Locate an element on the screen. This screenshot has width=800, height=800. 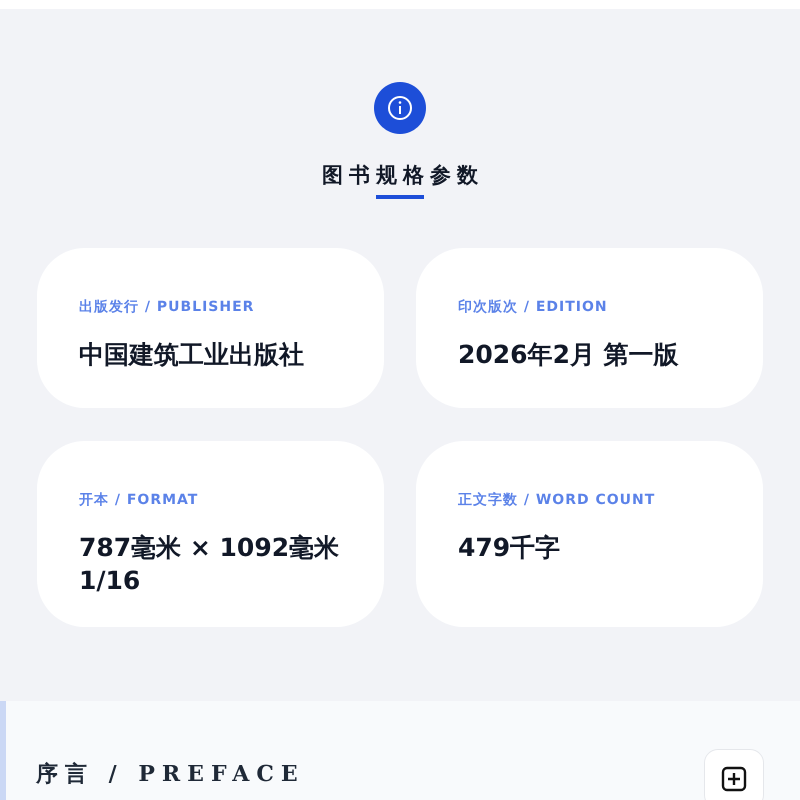
section-title: 图书规格参数 is located at coordinates (402, 175).